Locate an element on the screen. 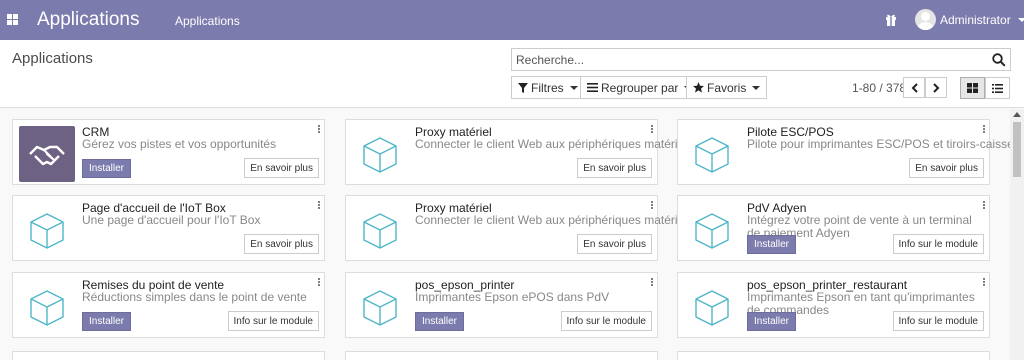  kanban-view-icon is located at coordinates (972, 88).